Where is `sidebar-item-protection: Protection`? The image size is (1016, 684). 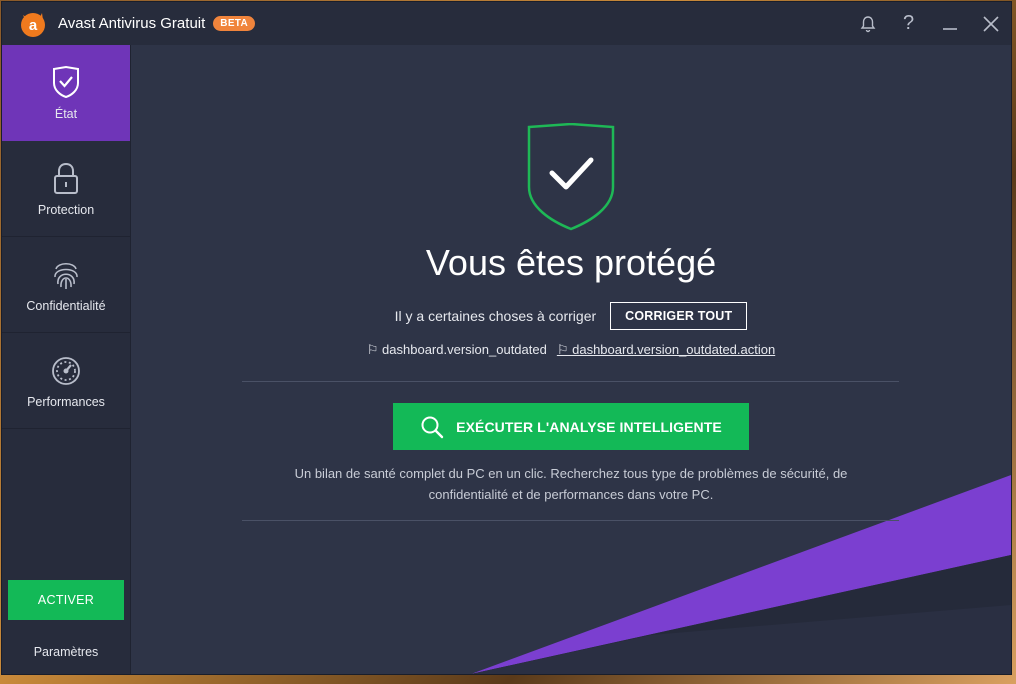
sidebar-item-protection: Protection is located at coordinates (66, 189).